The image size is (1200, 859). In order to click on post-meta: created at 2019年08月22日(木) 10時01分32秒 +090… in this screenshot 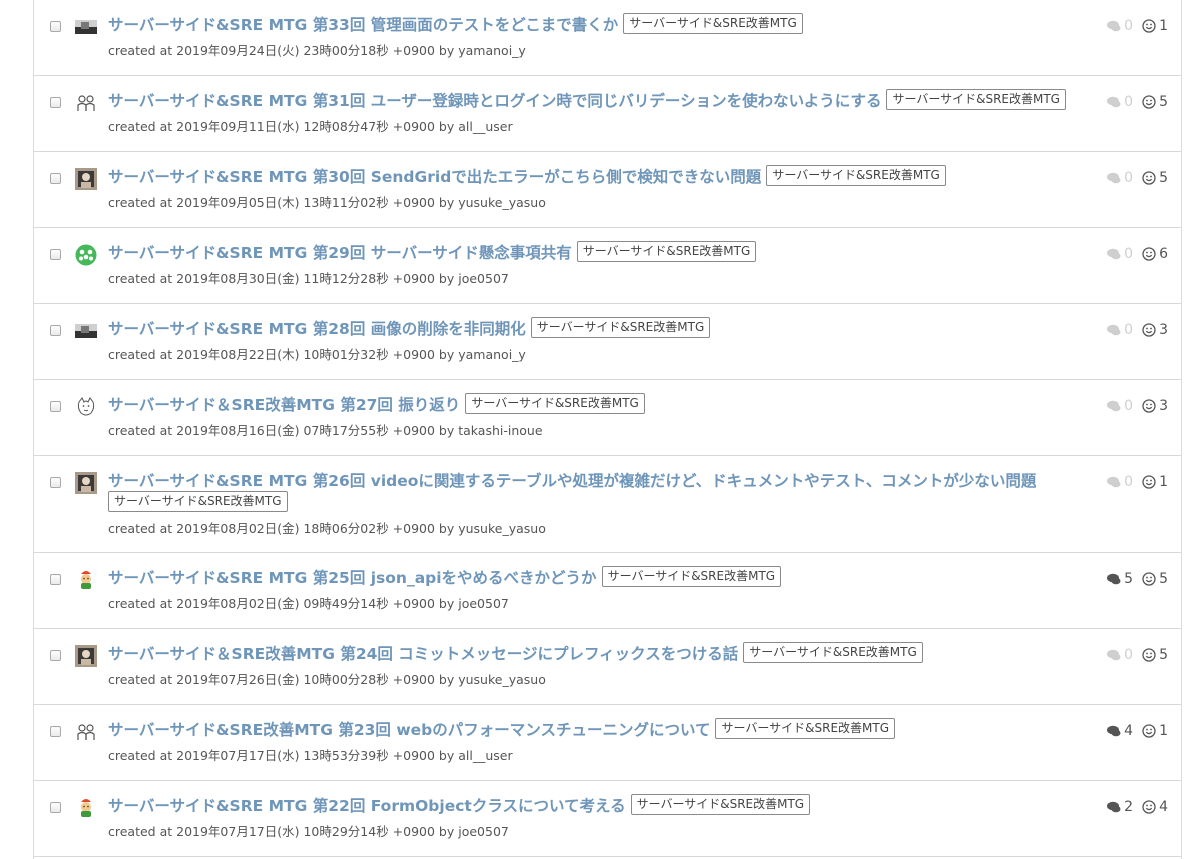, I will do `click(317, 354)`.